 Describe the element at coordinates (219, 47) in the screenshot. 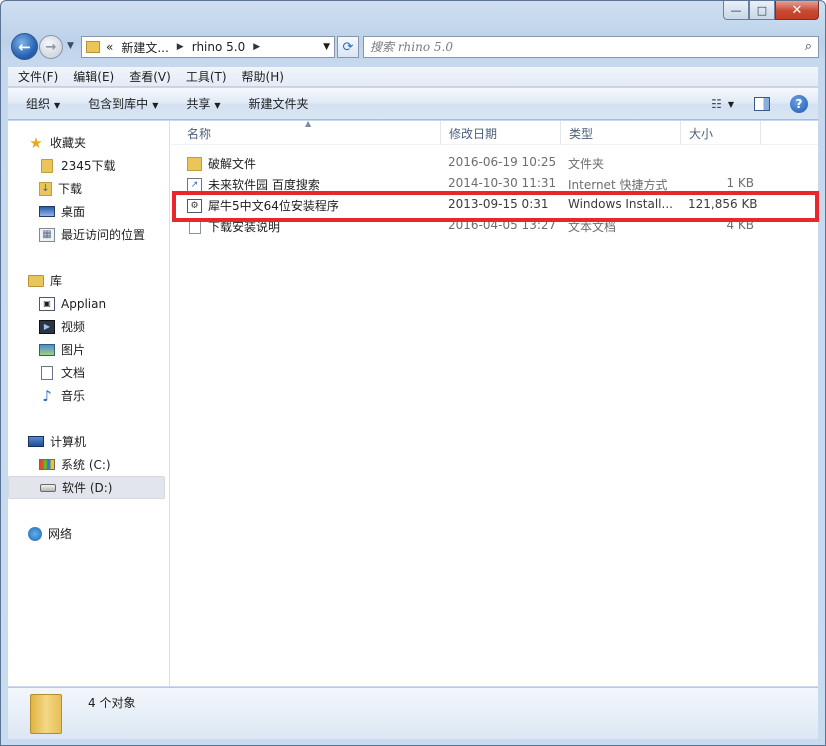

I see `breadcrumb-item-current: rhino 5.0` at that location.